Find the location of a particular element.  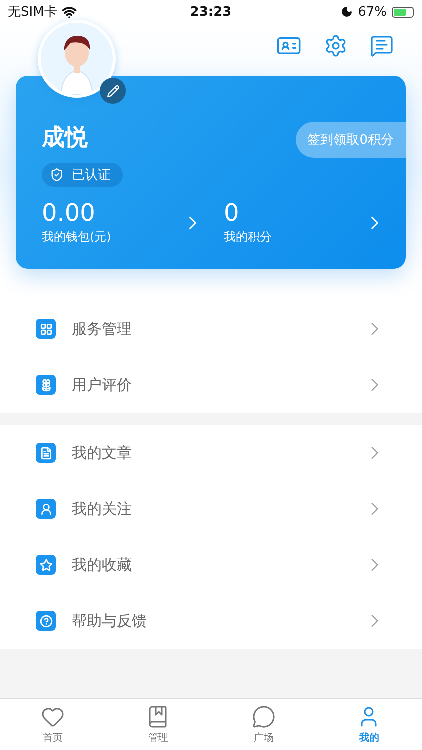

avatar is located at coordinates (77, 59).